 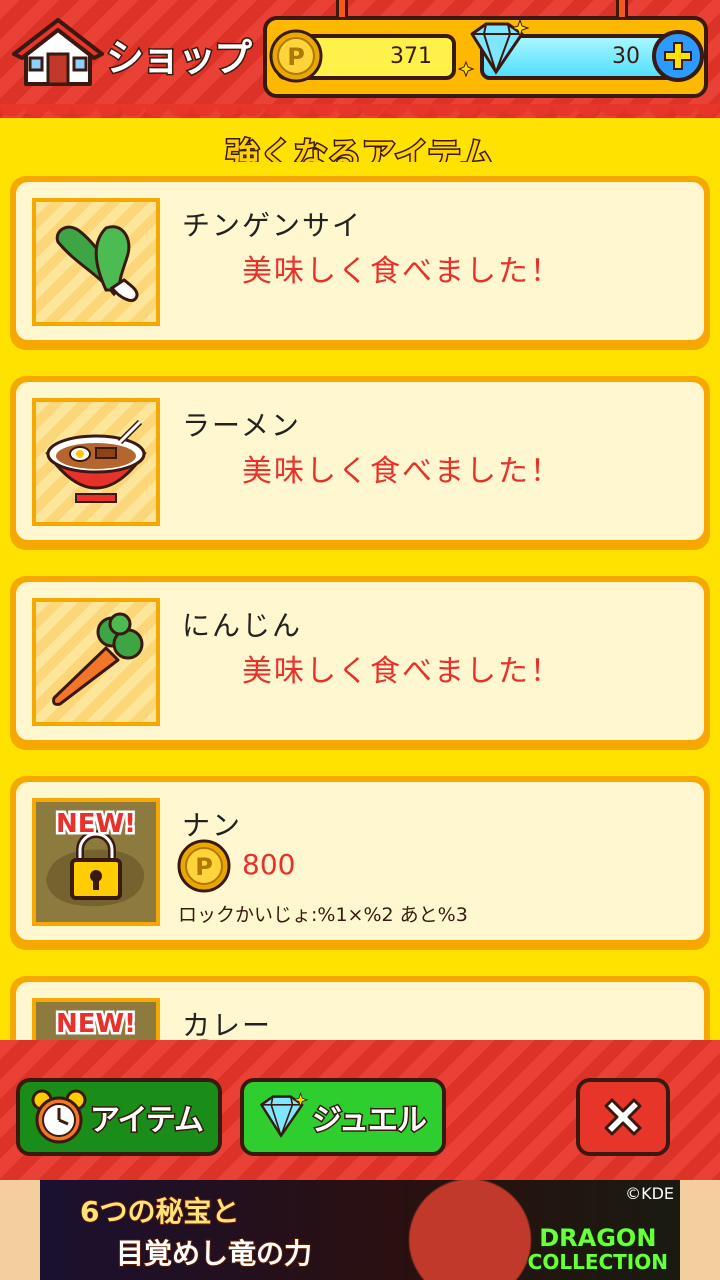 I want to click on carrot-icon, so click(x=98, y=659).